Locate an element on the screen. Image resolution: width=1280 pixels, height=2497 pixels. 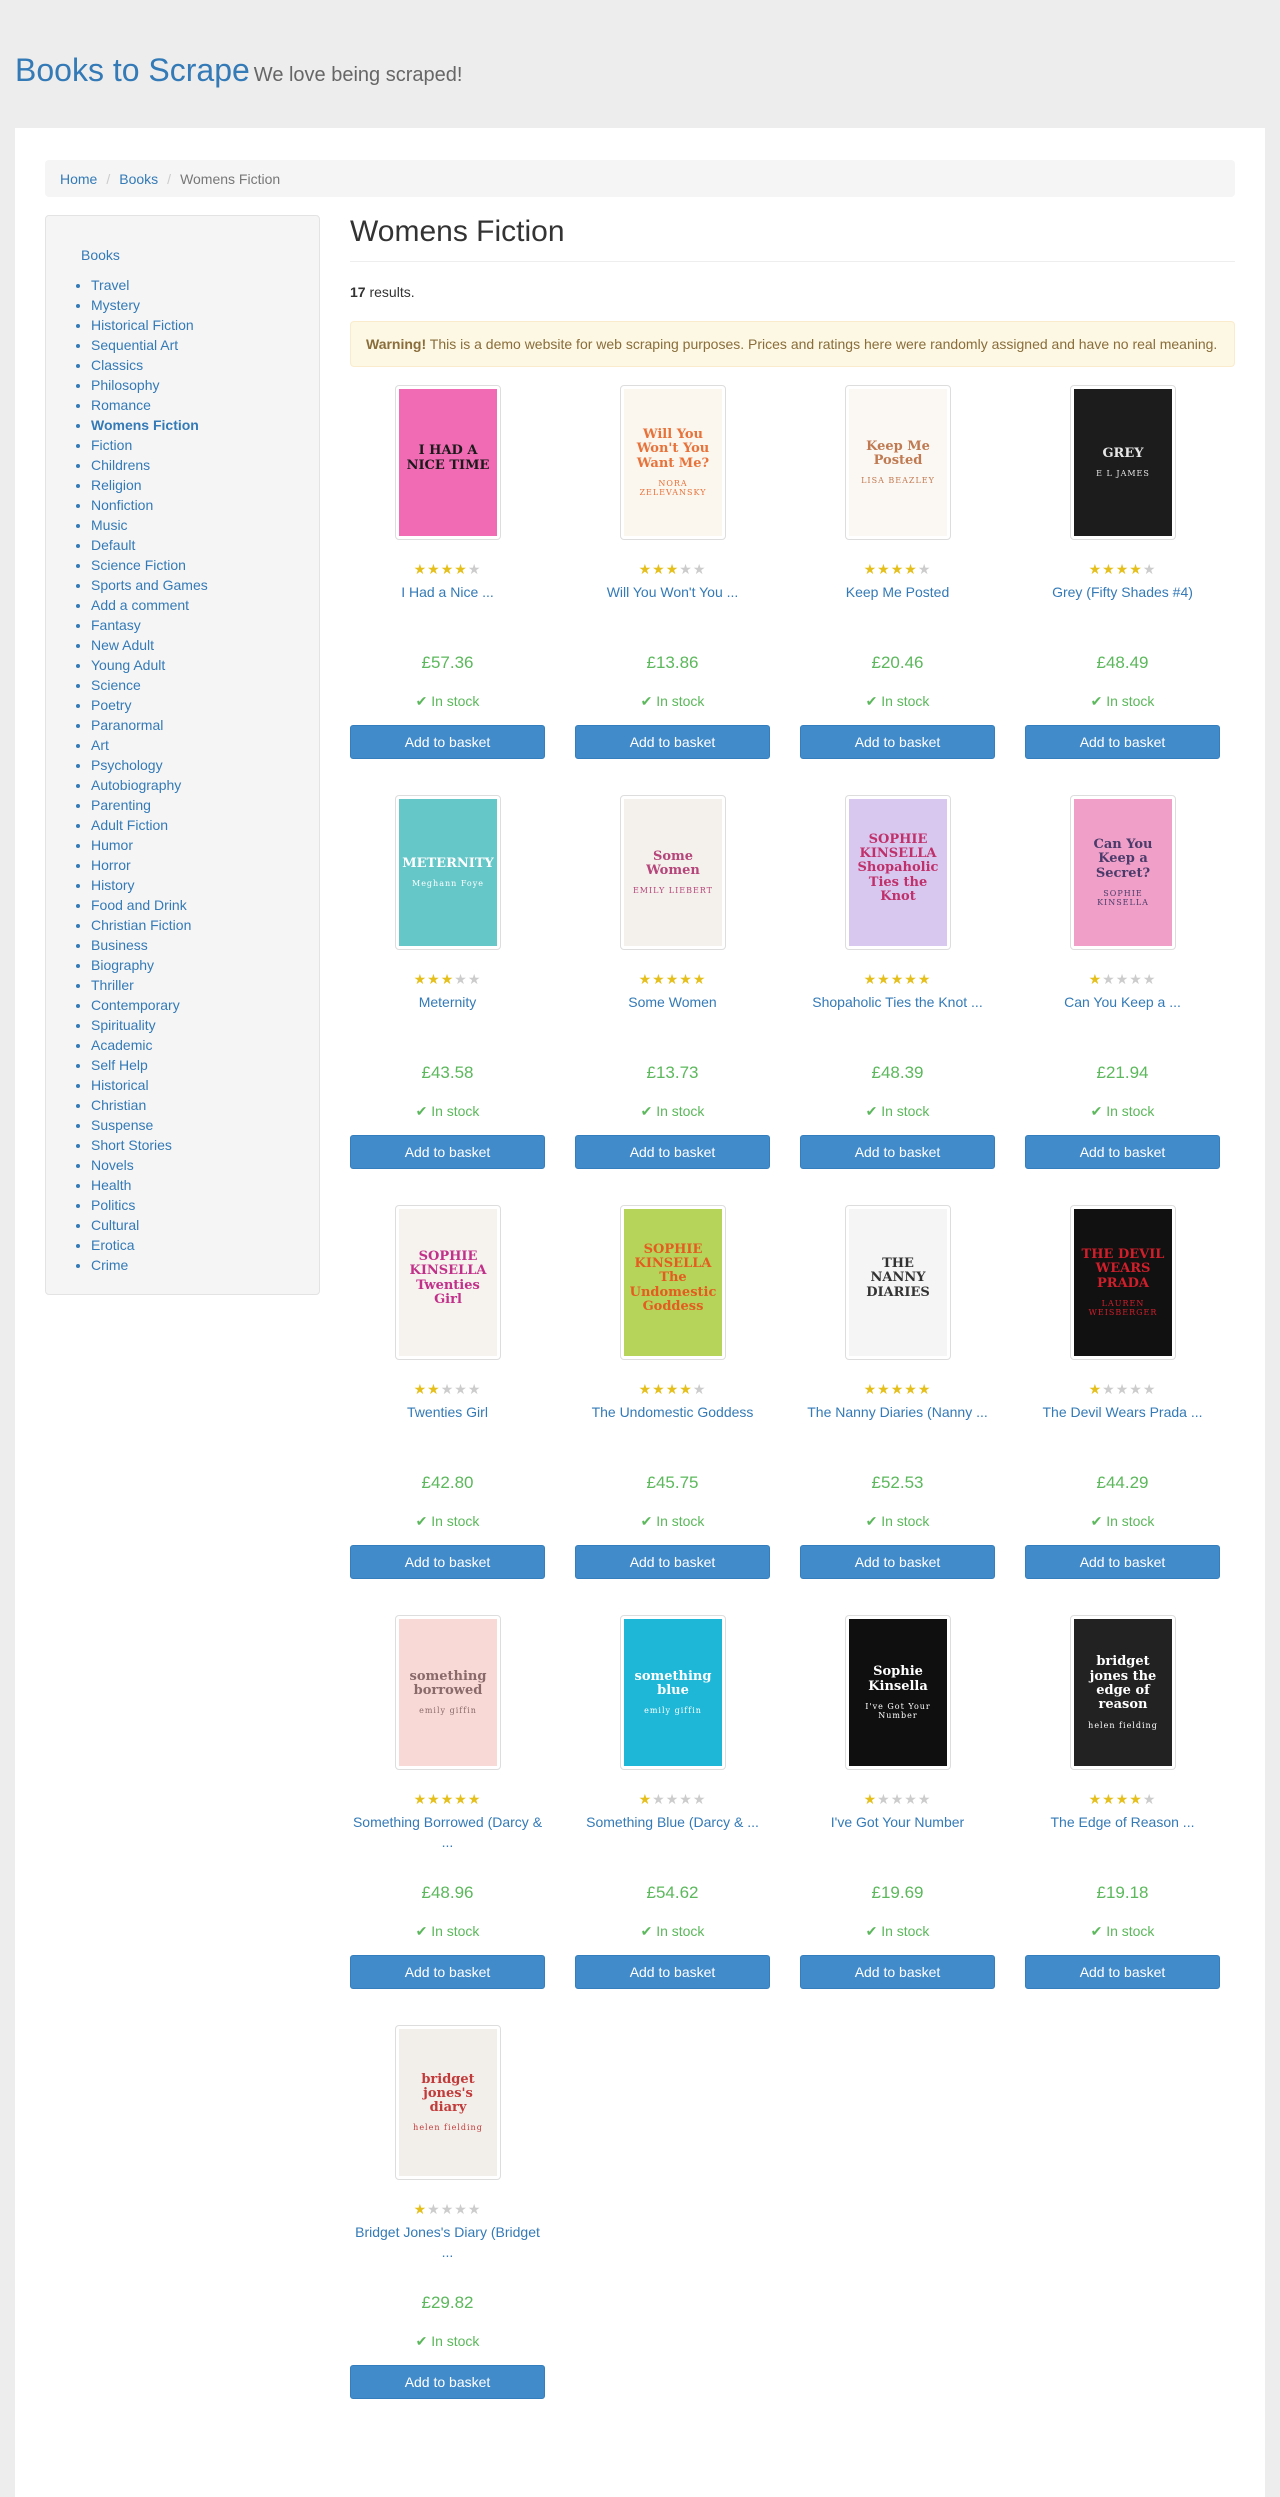
sidebar-item-link: Cultural is located at coordinates (115, 1225).